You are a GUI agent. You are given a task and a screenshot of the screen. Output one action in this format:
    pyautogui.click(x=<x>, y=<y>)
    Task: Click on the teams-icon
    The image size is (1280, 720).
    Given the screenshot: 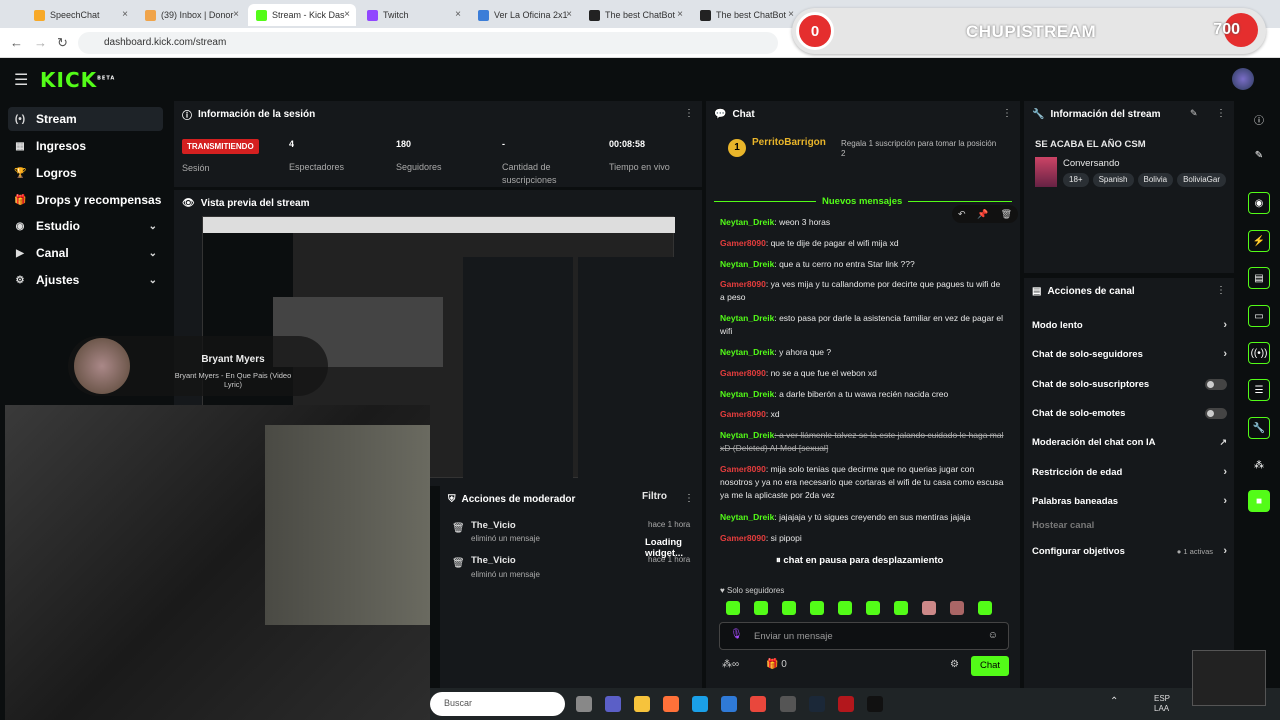 What is the action you would take?
    pyautogui.click(x=613, y=704)
    